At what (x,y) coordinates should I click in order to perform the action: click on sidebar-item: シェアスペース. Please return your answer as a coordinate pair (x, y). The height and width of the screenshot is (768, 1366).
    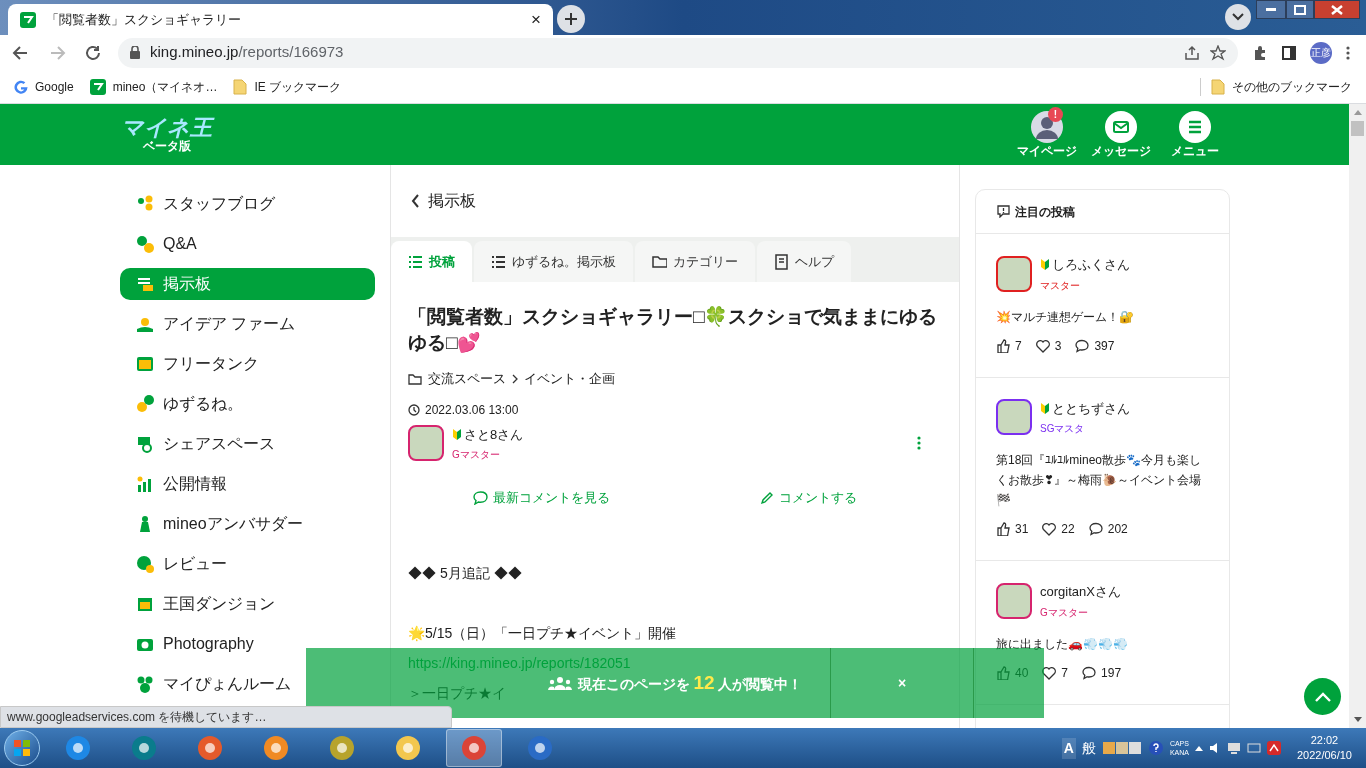
    Looking at the image, I should click on (247, 444).